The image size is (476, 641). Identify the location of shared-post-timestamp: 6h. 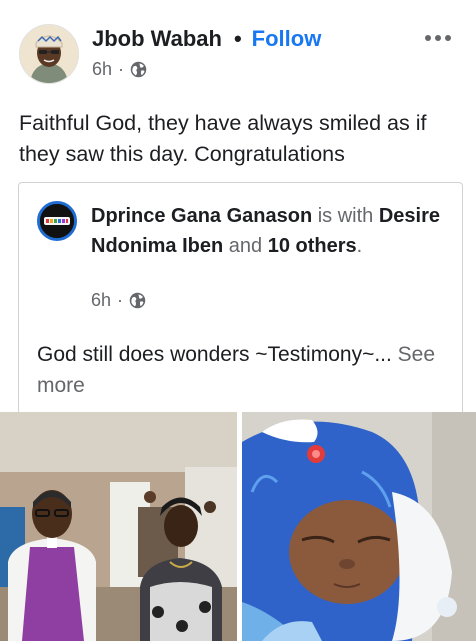
(101, 300).